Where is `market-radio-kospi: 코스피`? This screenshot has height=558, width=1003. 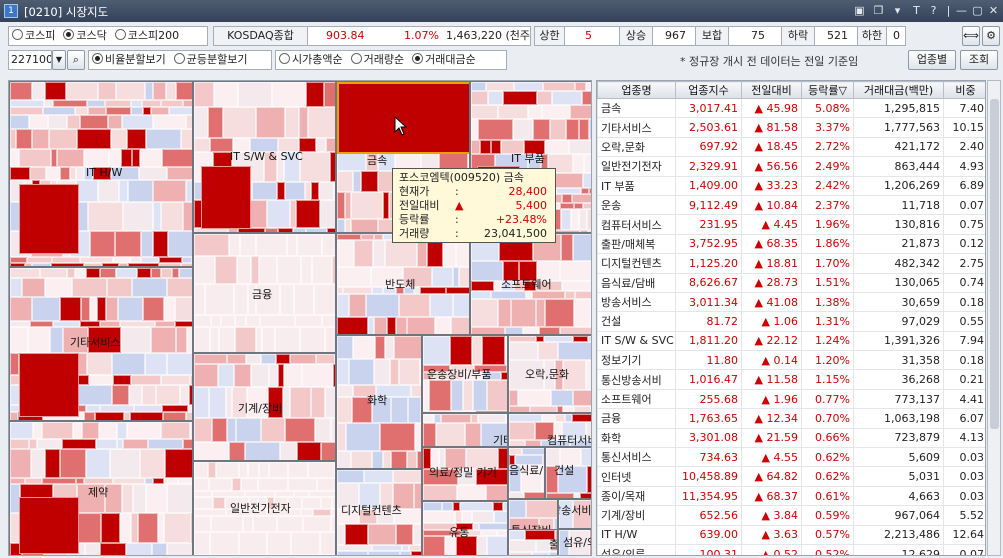
market-radio-kospi: 코스피 is located at coordinates (33, 36).